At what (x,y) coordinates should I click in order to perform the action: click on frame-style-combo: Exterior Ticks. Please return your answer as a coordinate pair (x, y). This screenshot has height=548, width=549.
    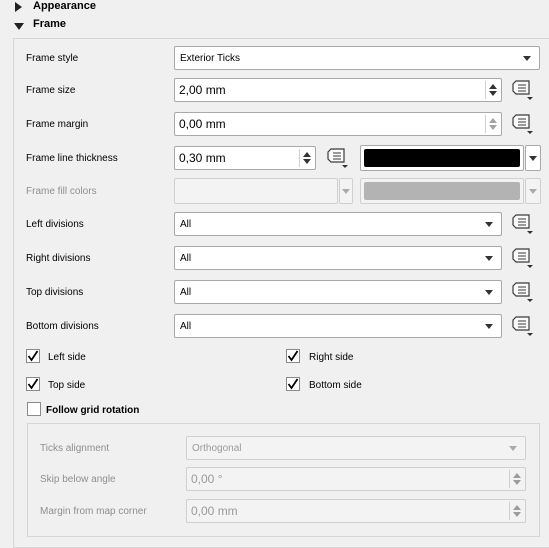
    Looking at the image, I should click on (357, 58).